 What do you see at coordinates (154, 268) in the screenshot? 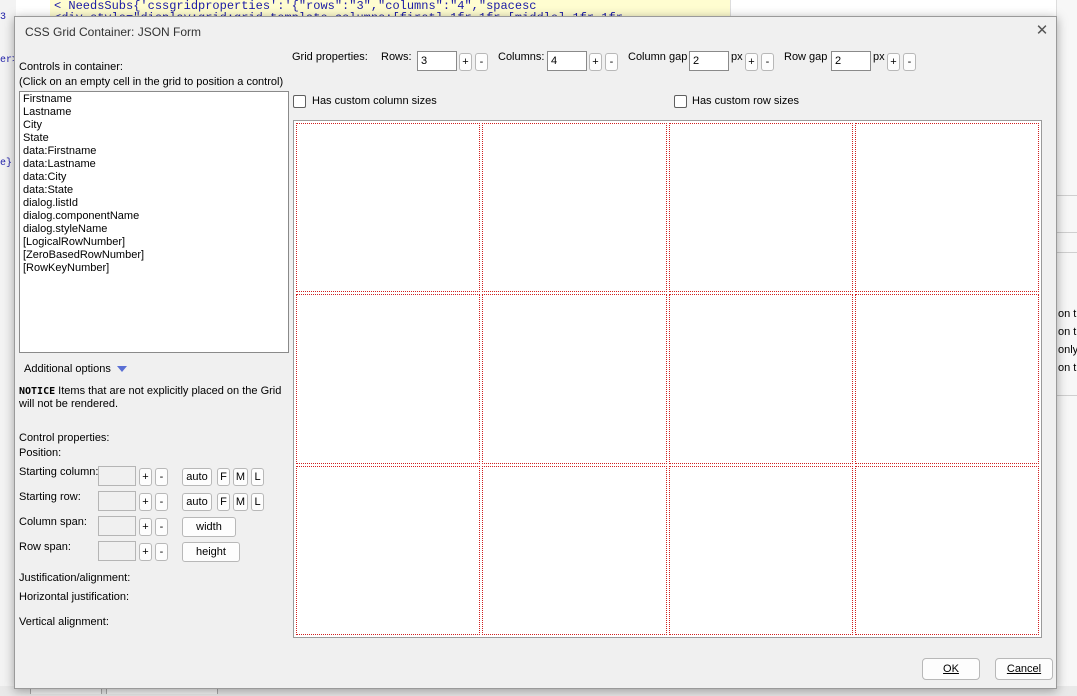
I see `list-item: [RowKeyNumber]` at bounding box center [154, 268].